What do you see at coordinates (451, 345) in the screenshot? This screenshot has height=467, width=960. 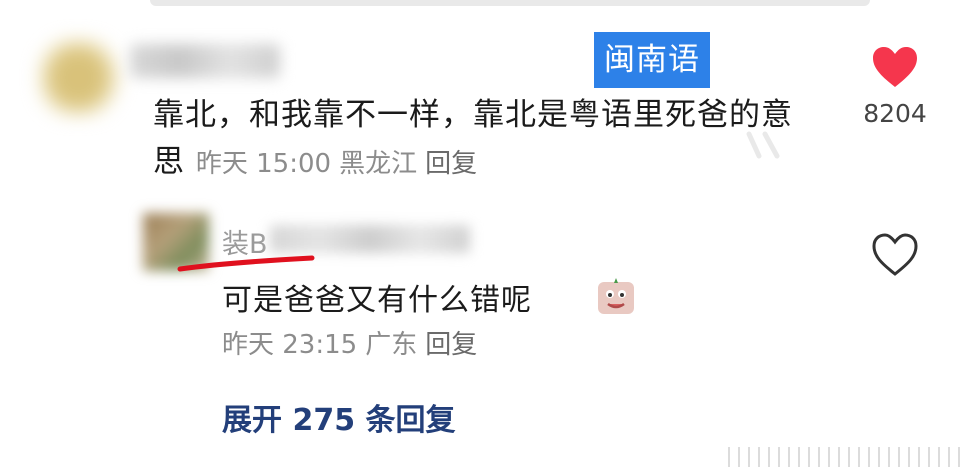 I see `reply-button-2: 回复` at bounding box center [451, 345].